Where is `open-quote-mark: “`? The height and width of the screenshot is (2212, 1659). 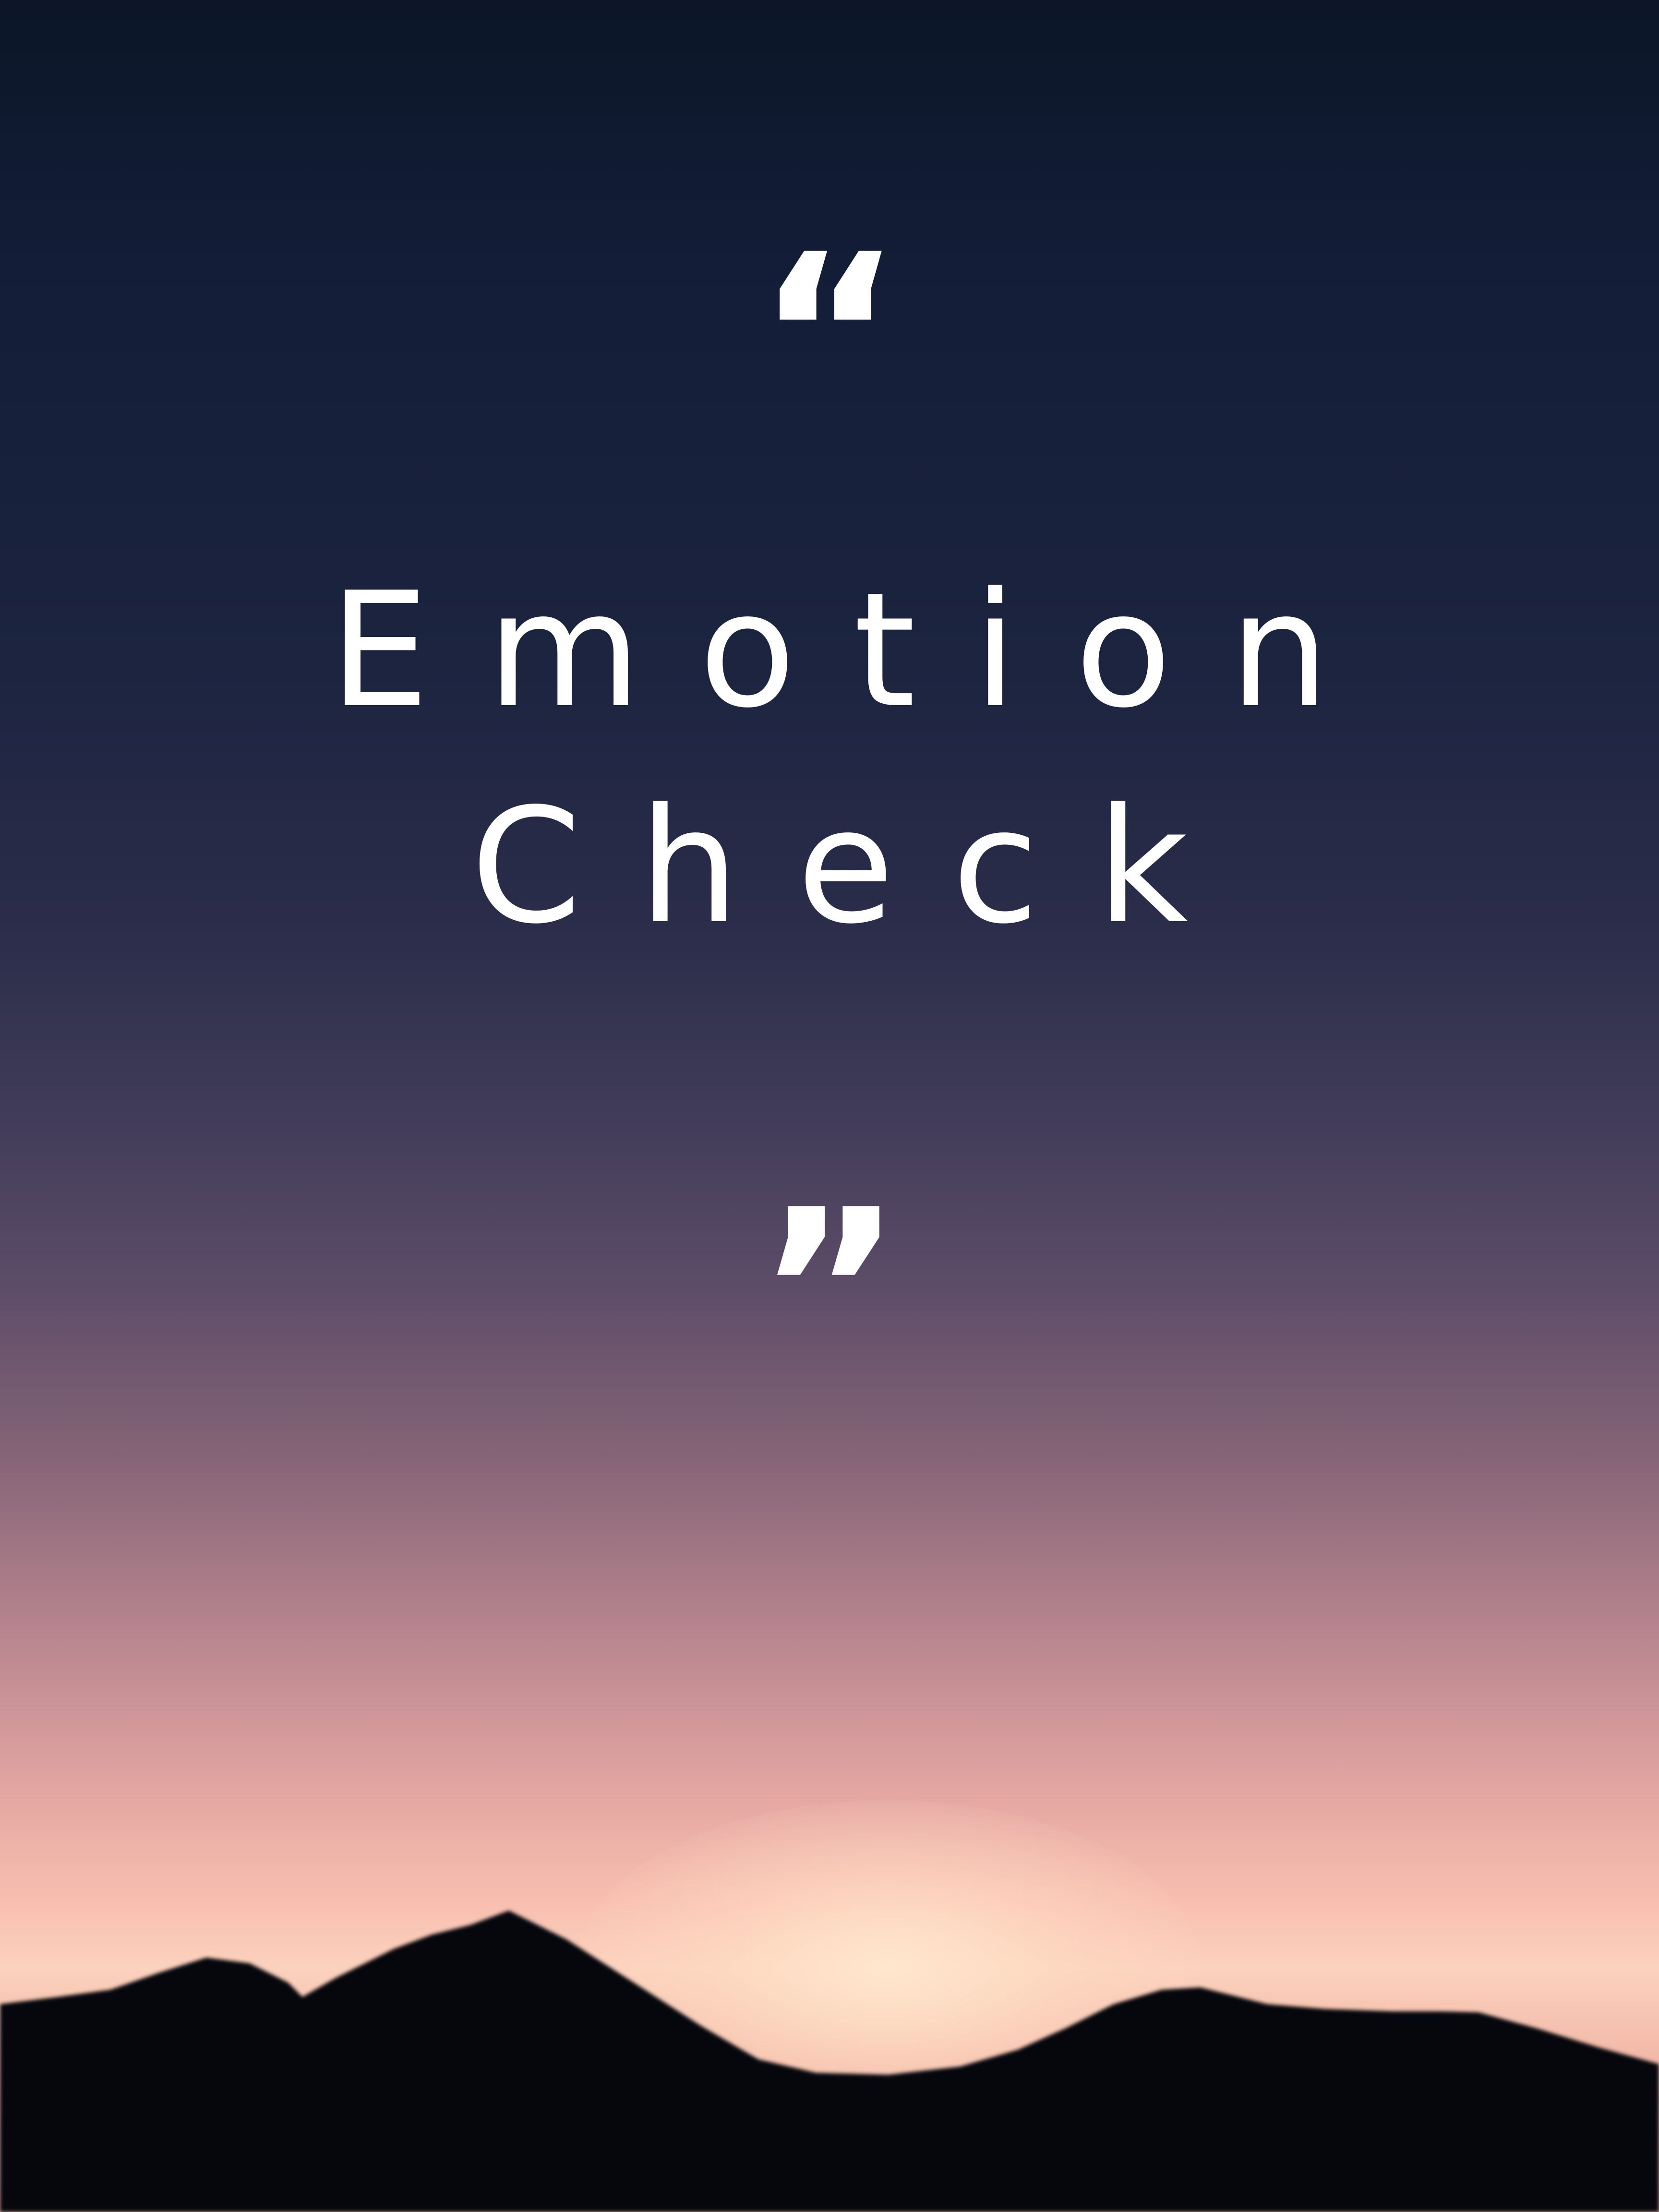 open-quote-mark: “ is located at coordinates (829, 335).